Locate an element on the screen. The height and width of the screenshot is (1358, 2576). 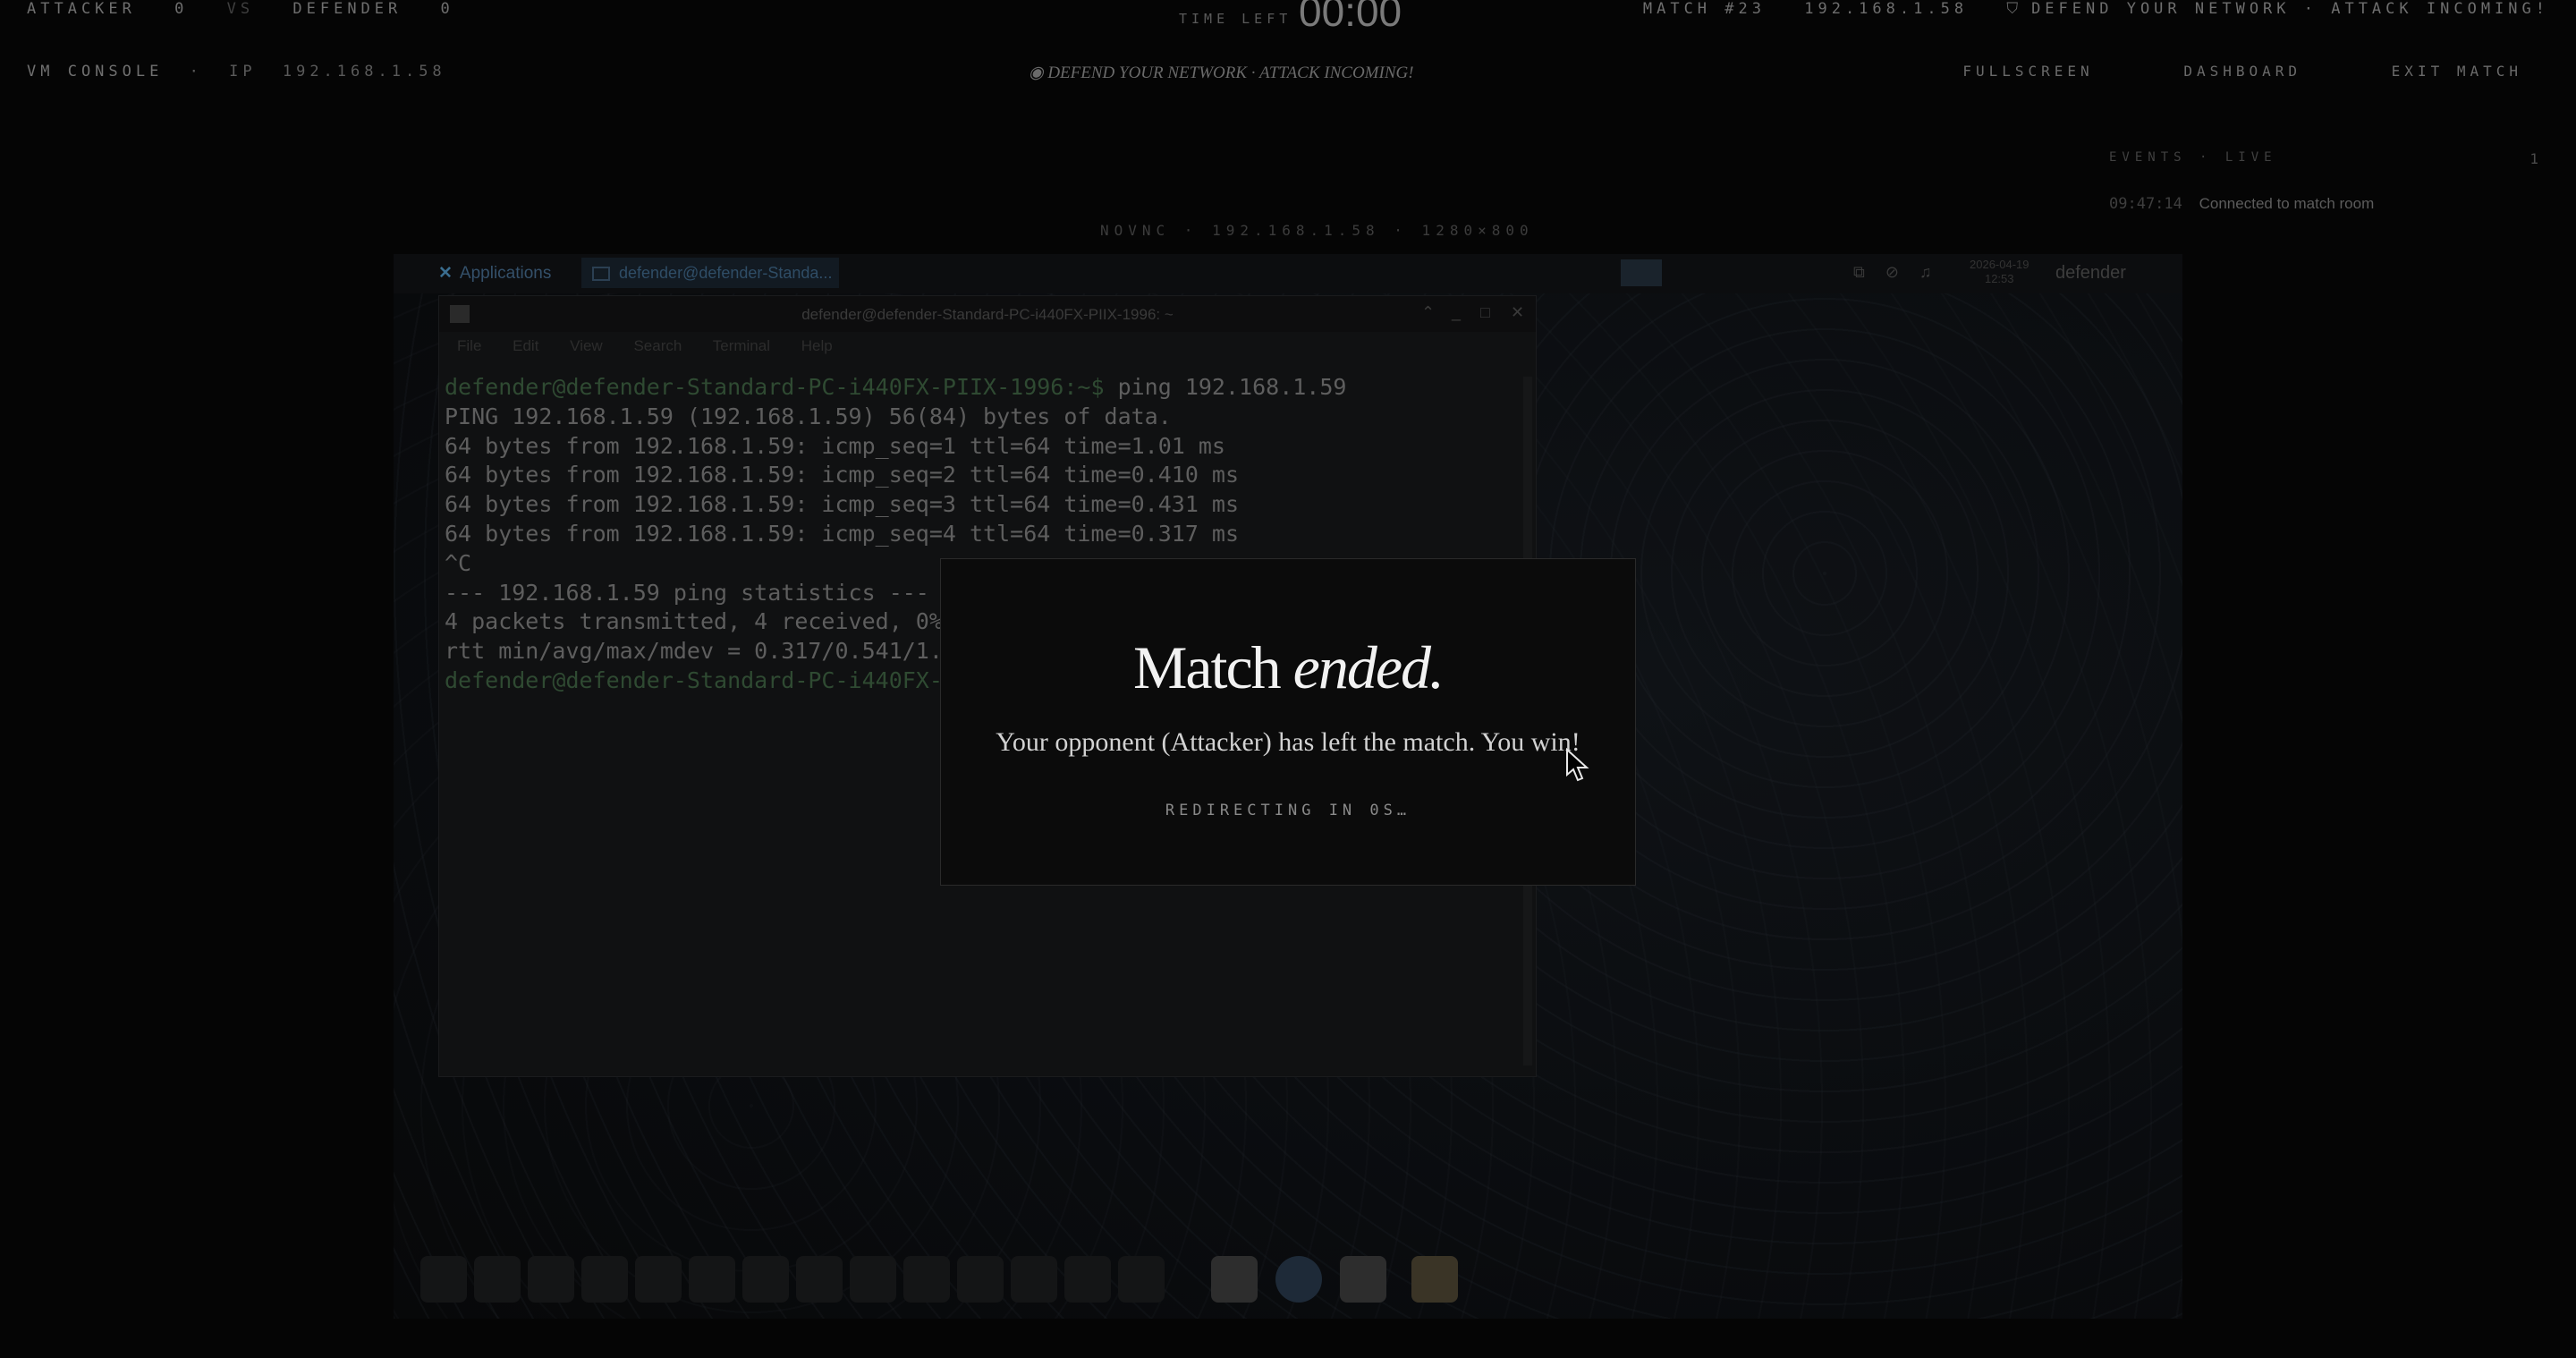
vm-console-label: VM CONSOLE · IP 192.168.1.58 is located at coordinates (236, 72).